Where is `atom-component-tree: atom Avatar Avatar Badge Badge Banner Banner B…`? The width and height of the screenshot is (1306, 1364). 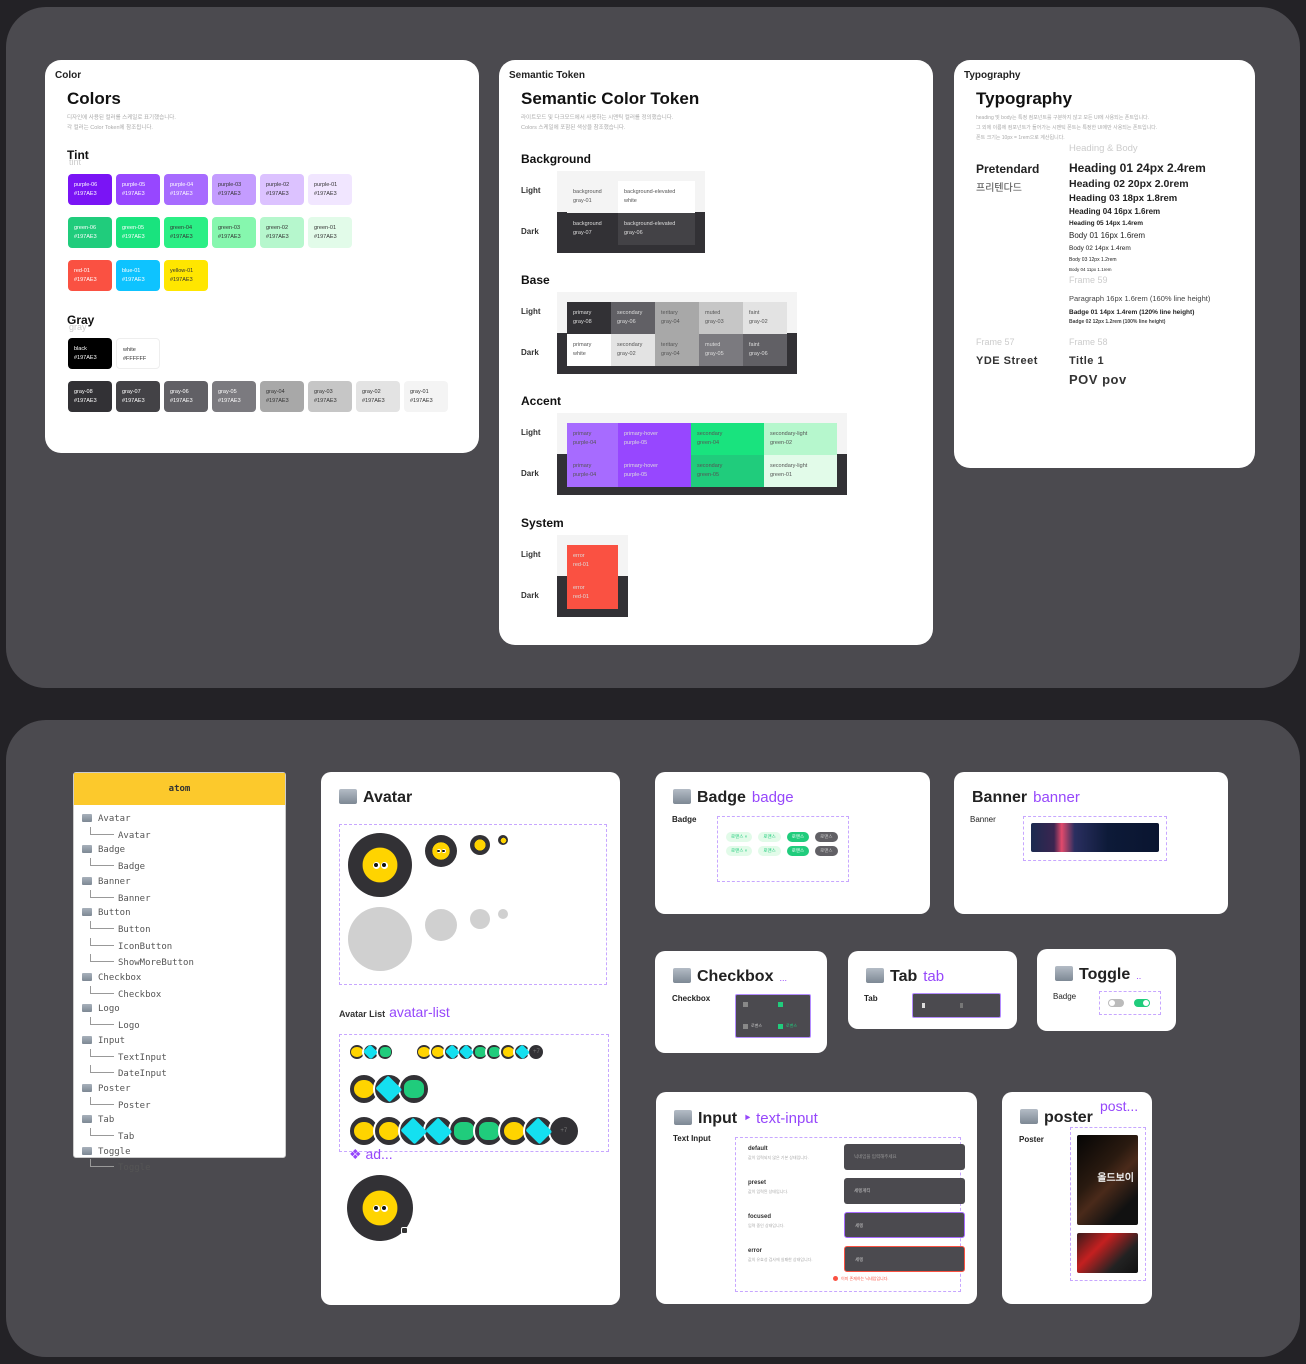
atom-component-tree: atom Avatar Avatar Badge Badge Banner Banner B… is located at coordinates (179, 972).